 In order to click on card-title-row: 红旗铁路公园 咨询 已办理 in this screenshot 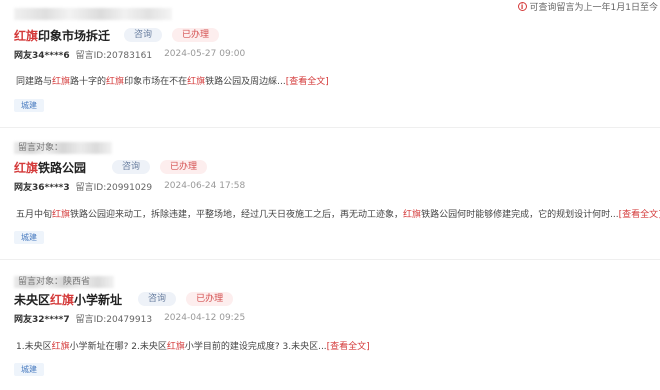, I will do `click(111, 167)`.